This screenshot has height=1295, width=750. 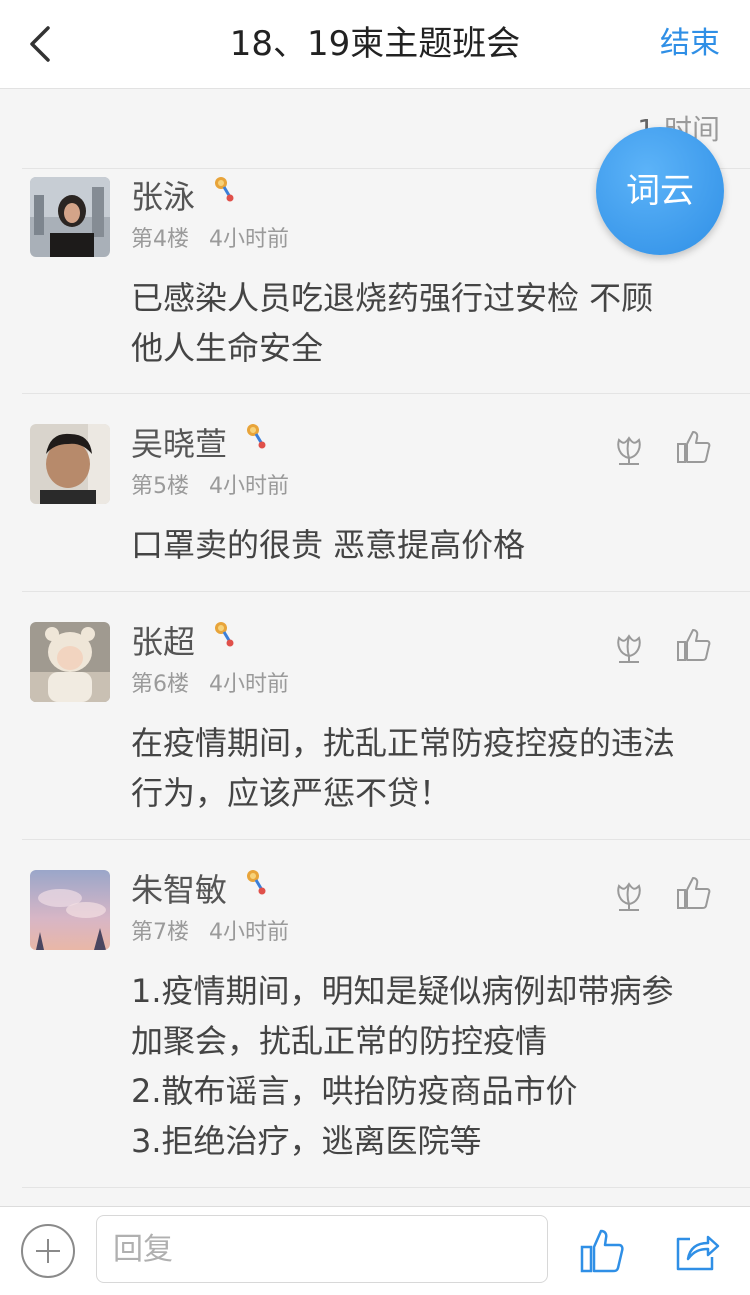 What do you see at coordinates (160, 486) in the screenshot?
I see `floor-number: 第5楼` at bounding box center [160, 486].